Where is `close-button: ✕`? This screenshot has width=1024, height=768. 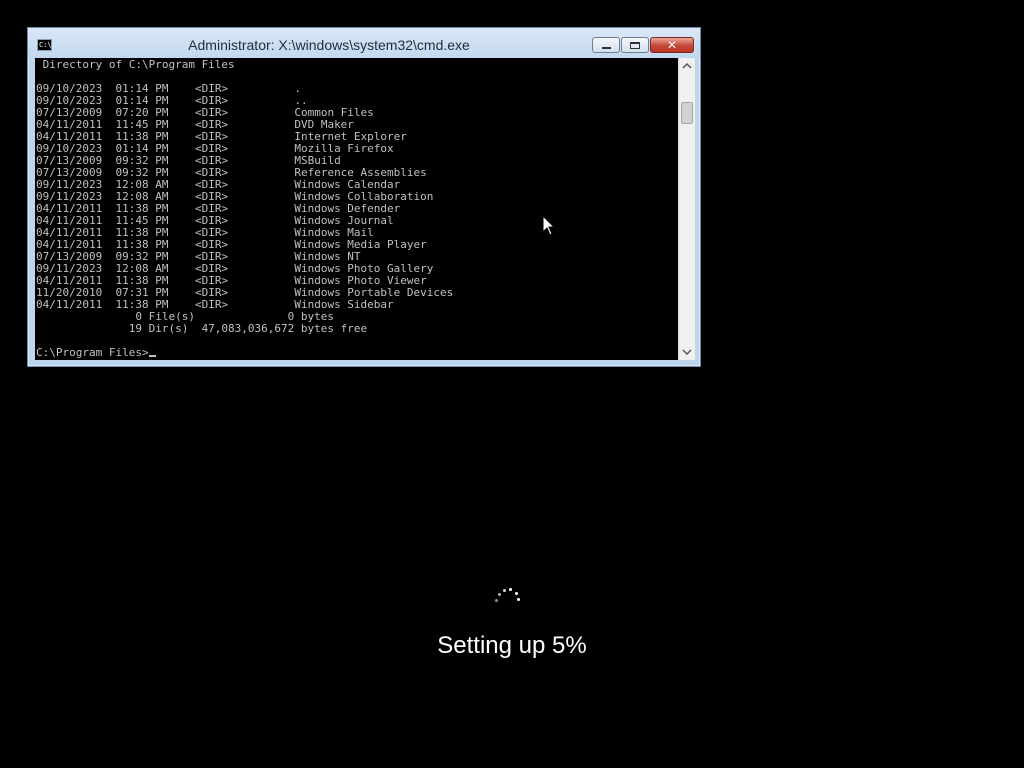
close-button: ✕ is located at coordinates (672, 45).